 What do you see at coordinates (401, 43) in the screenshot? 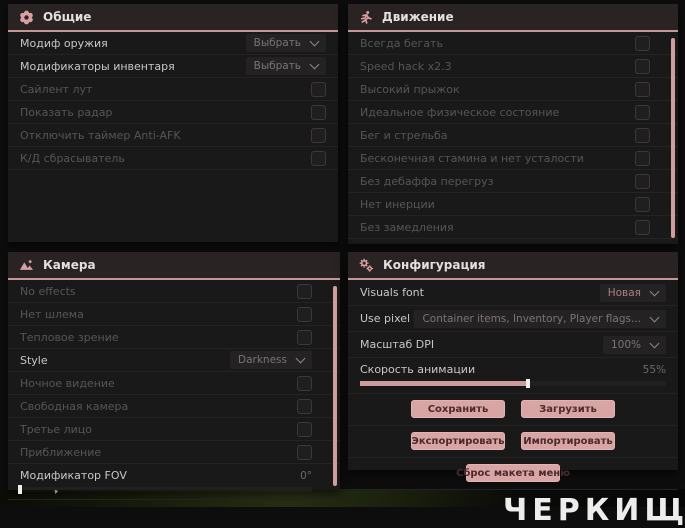
I see `row-label: Всегда бегать` at bounding box center [401, 43].